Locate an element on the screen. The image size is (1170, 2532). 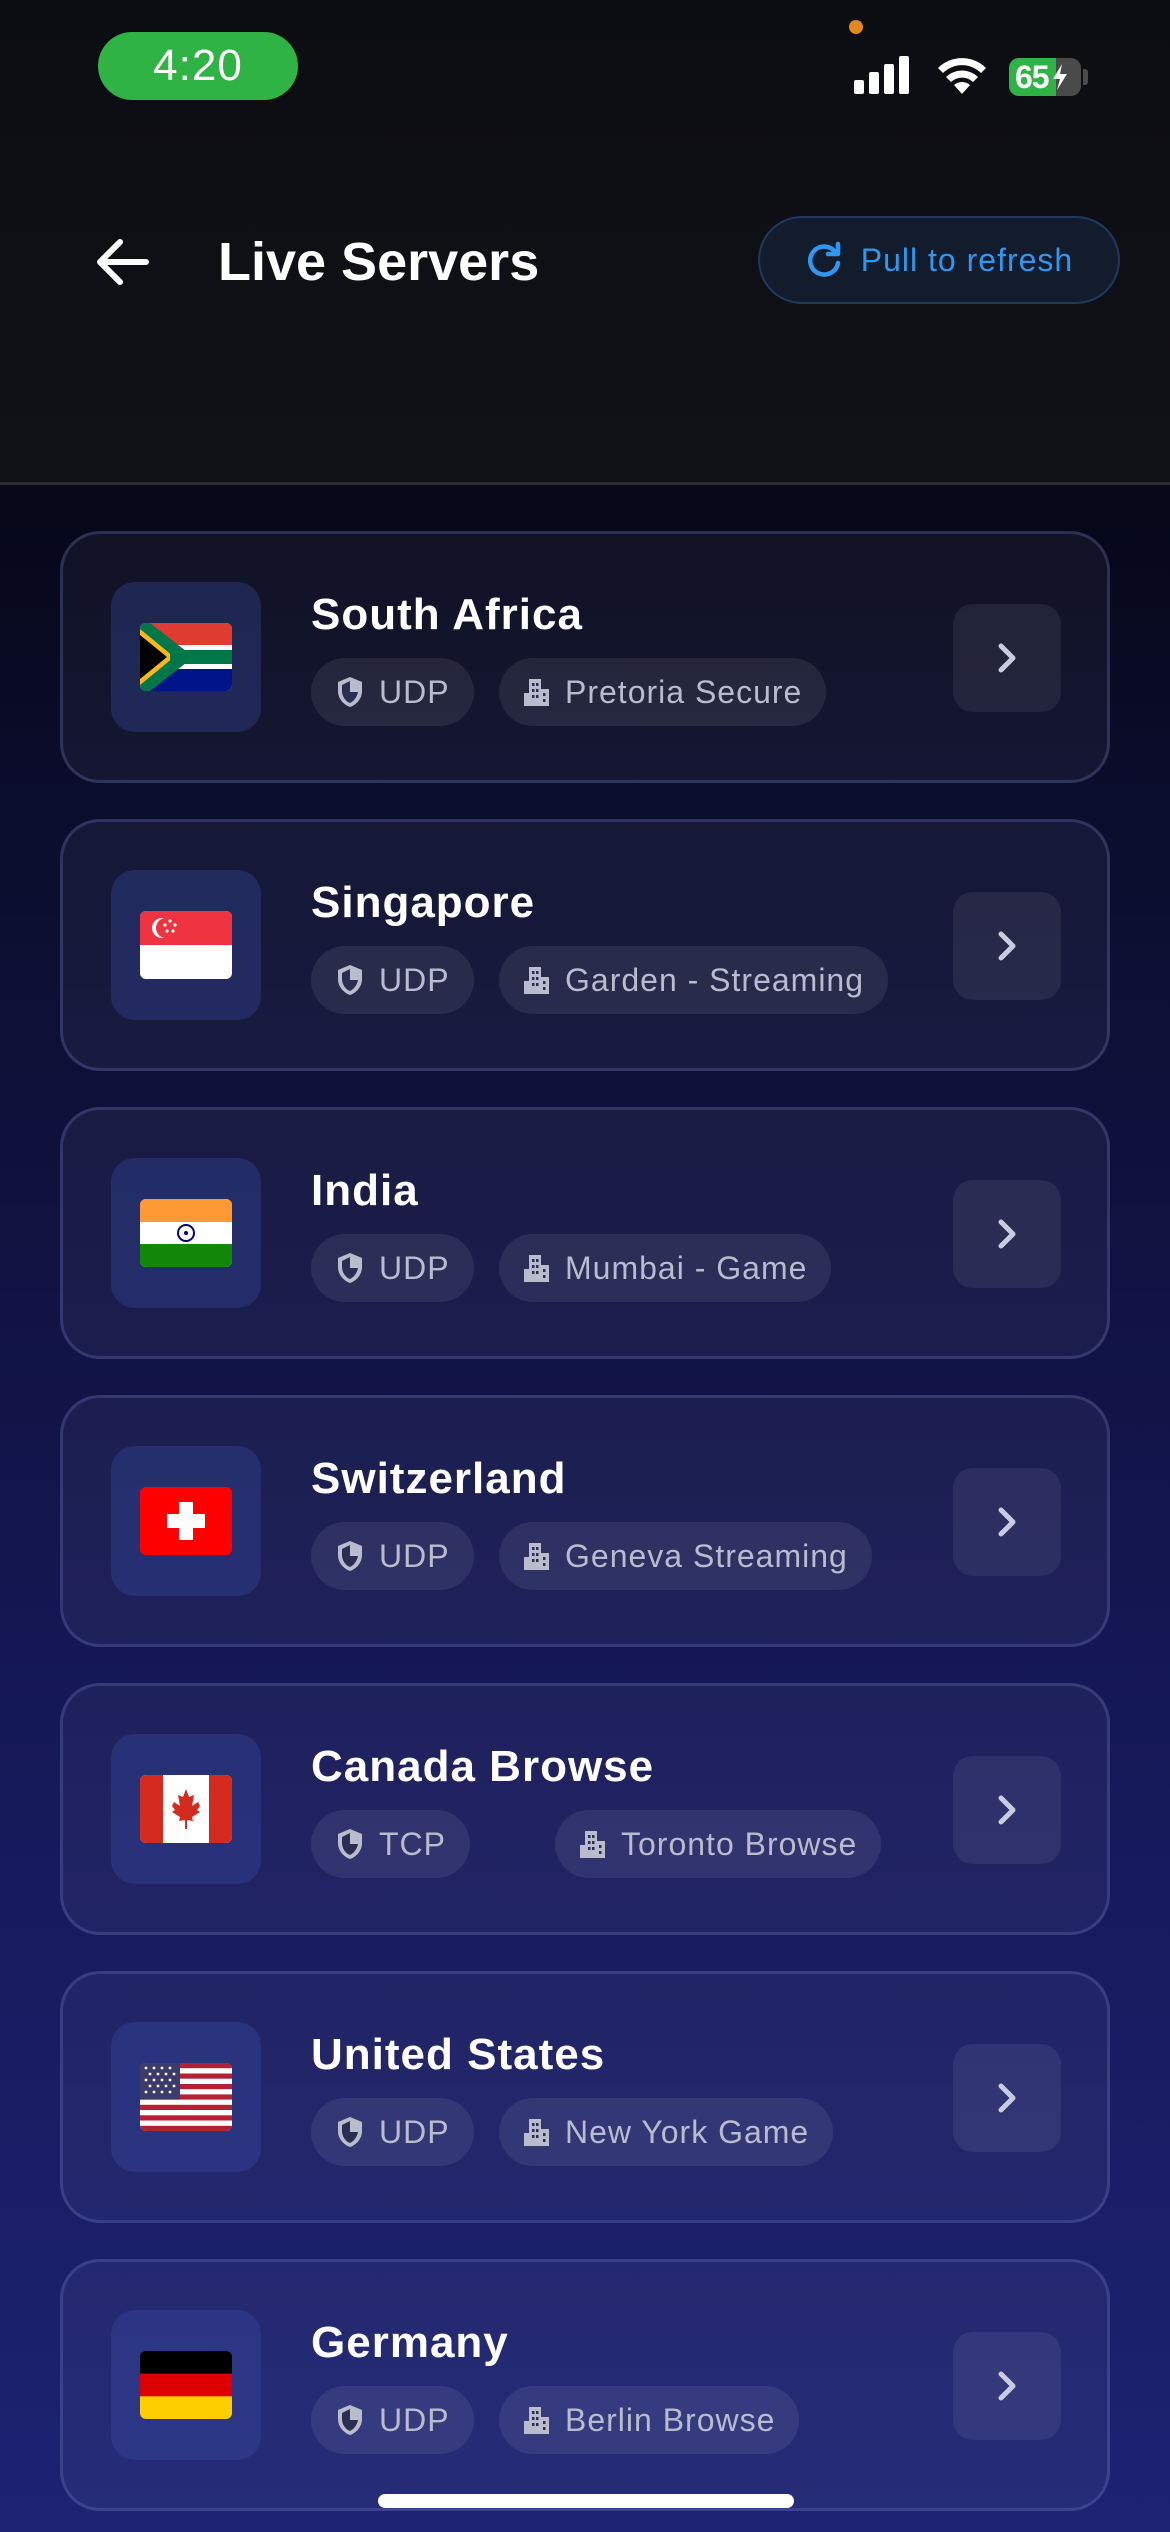
status-time: 4:20 is located at coordinates (198, 65).